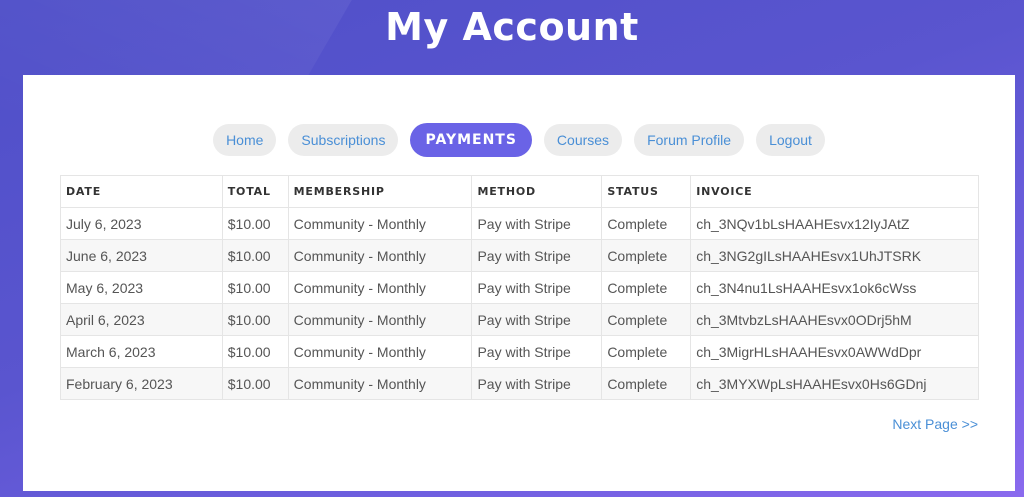 This screenshot has width=1024, height=497. I want to click on cell-date: May 6, 2023, so click(141, 287).